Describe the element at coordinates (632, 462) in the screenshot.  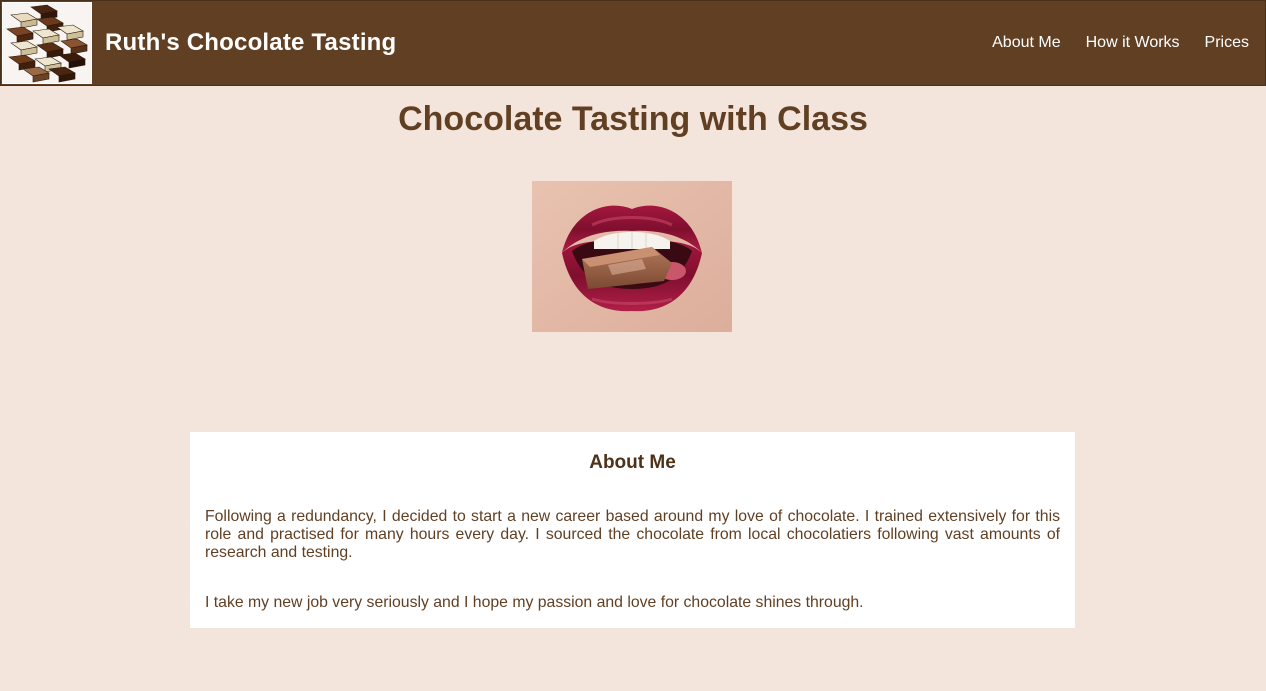
I see `about-heading: About Me` at that location.